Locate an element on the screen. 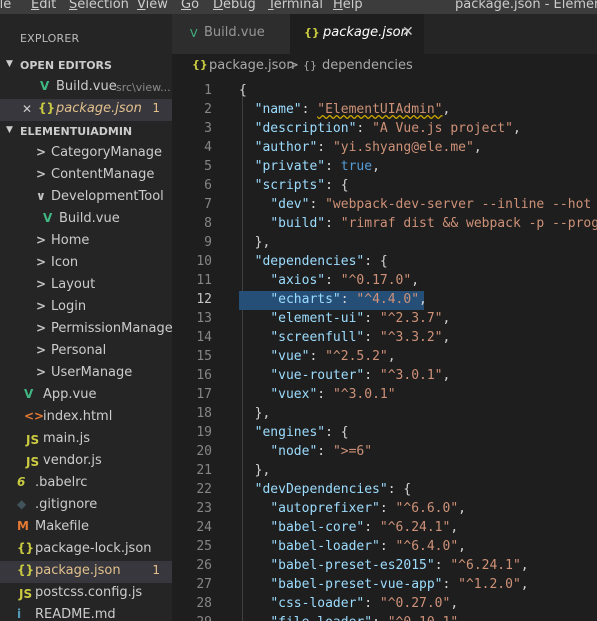 This screenshot has height=621, width=597. code-line: 25 "babel-loader": "^6.4.0", is located at coordinates (384, 547).